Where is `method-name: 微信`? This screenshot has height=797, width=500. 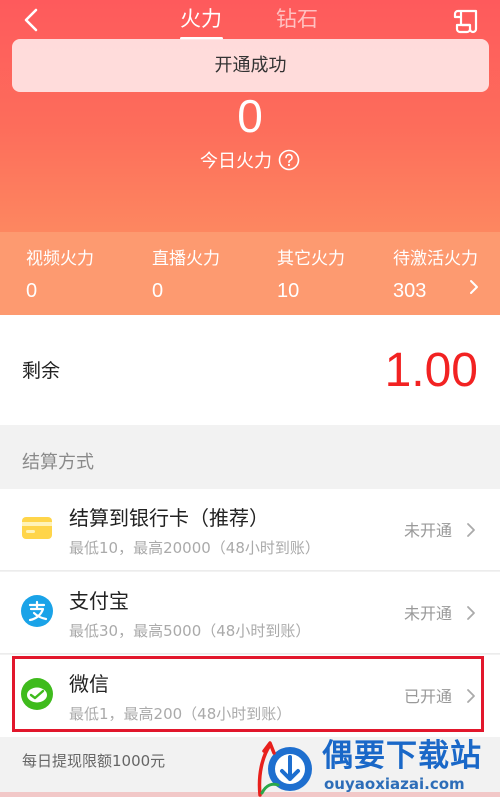 method-name: 微信 is located at coordinates (89, 684).